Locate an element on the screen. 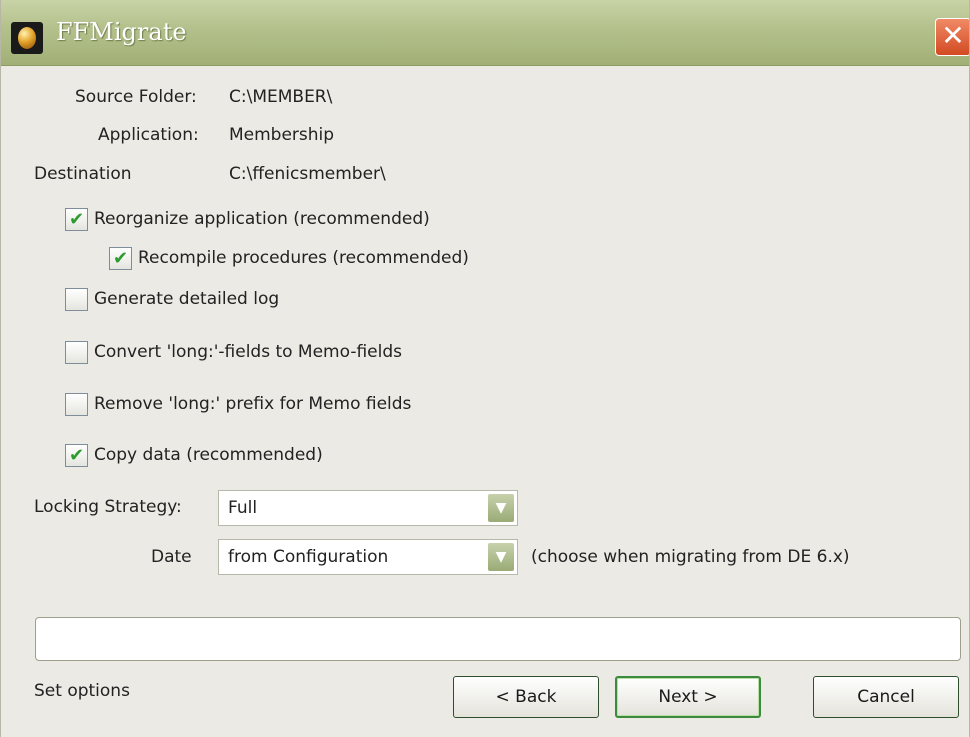 The height and width of the screenshot is (737, 970). locking-strategy-label: Locking Strategy: is located at coordinates (108, 507).